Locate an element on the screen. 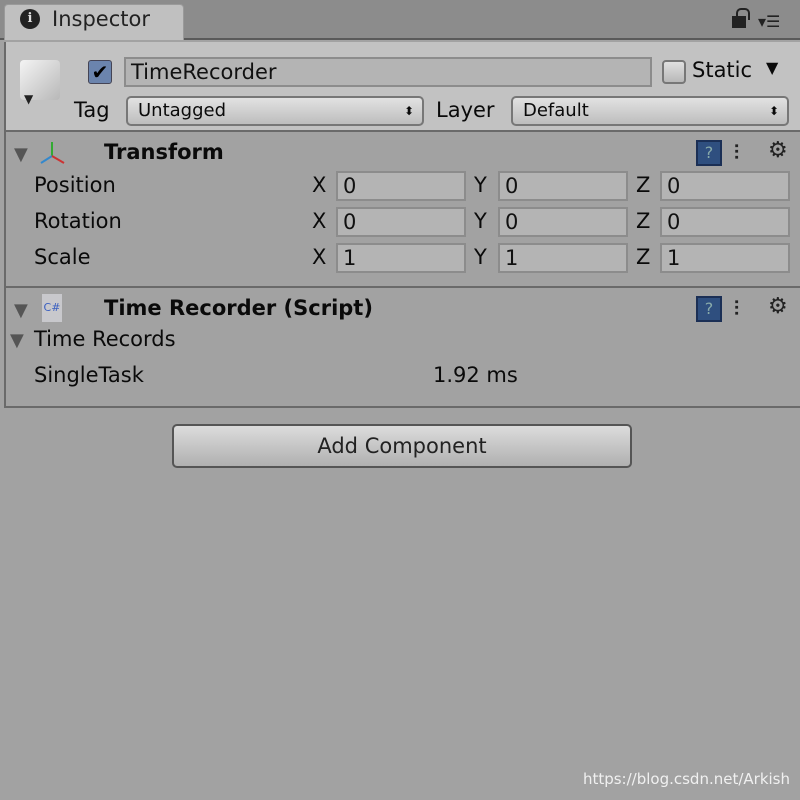 Image resolution: width=800 pixels, height=800 pixels. position-x-field: 0 is located at coordinates (401, 186).